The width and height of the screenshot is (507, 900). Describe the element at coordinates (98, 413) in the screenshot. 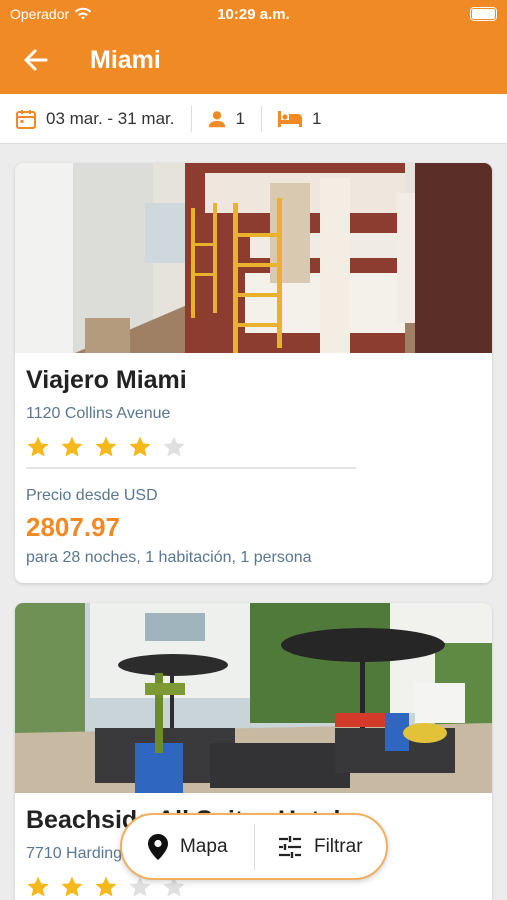

I see `hotel-address: 1120 Collins Avenue` at that location.